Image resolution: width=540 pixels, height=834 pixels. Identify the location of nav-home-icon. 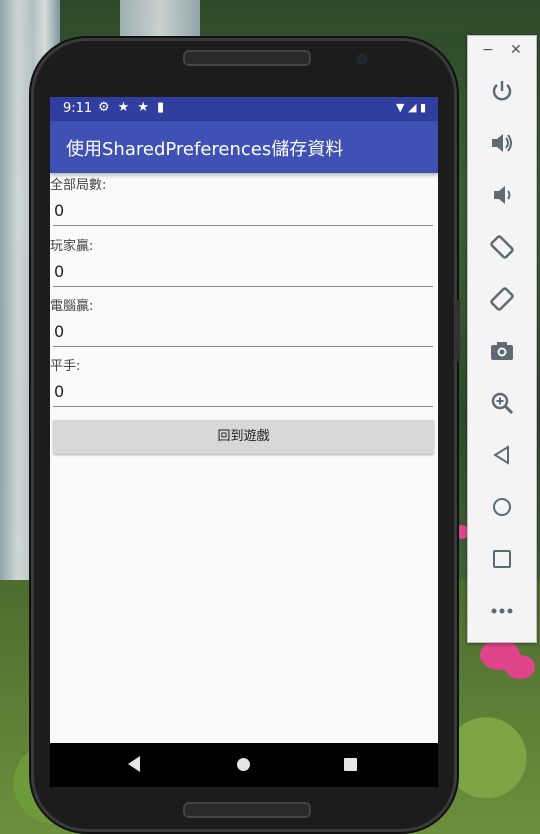
(243, 764).